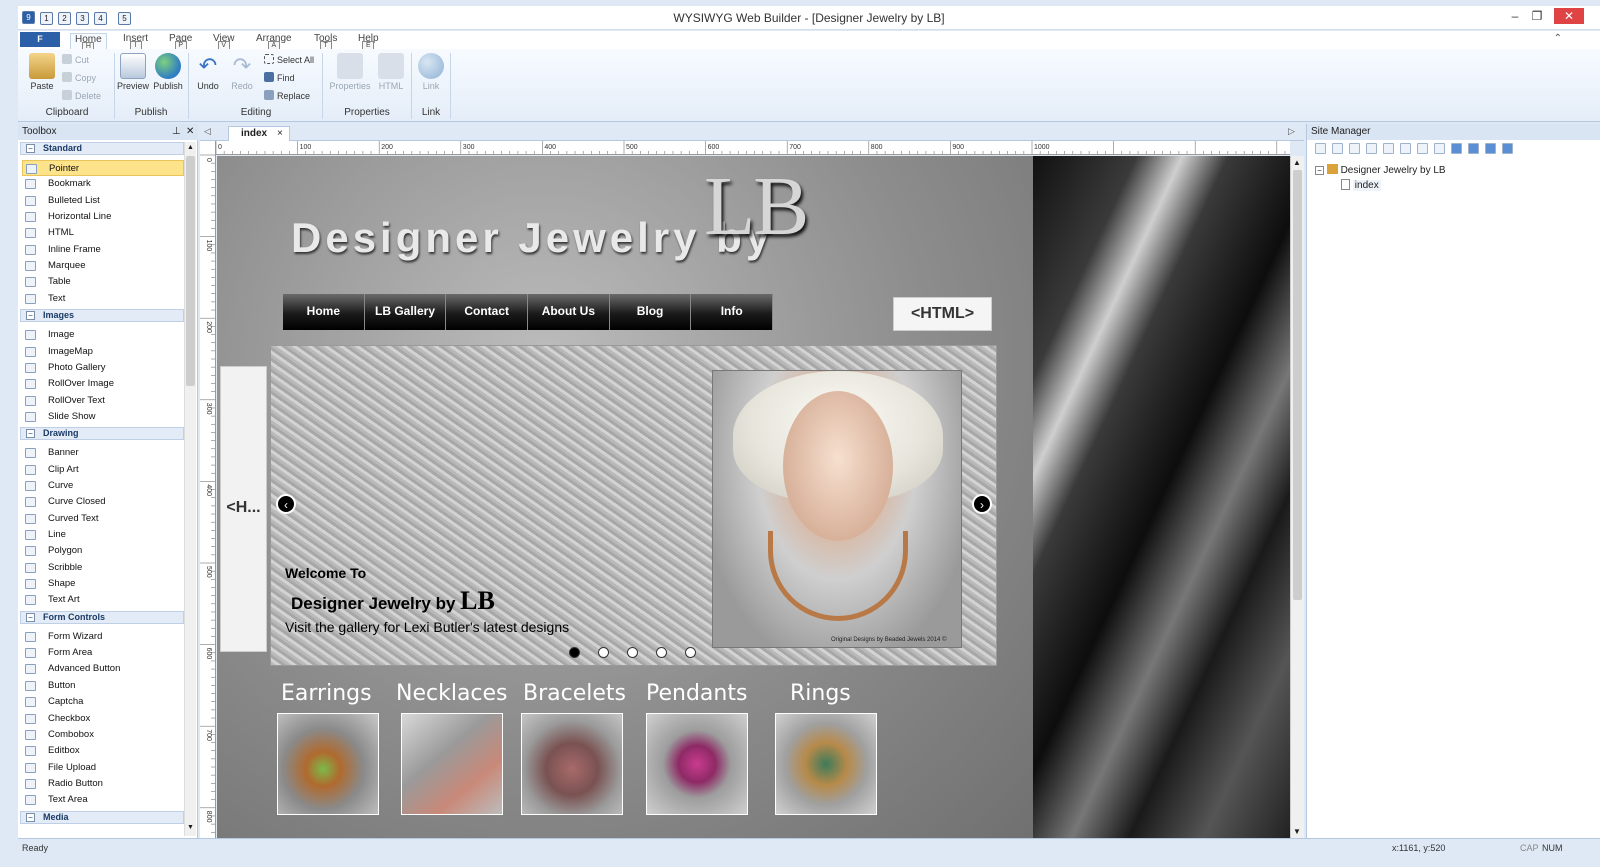 This screenshot has height=867, width=1600. Describe the element at coordinates (1337, 148) in the screenshot. I see `new-folder-icon` at that location.